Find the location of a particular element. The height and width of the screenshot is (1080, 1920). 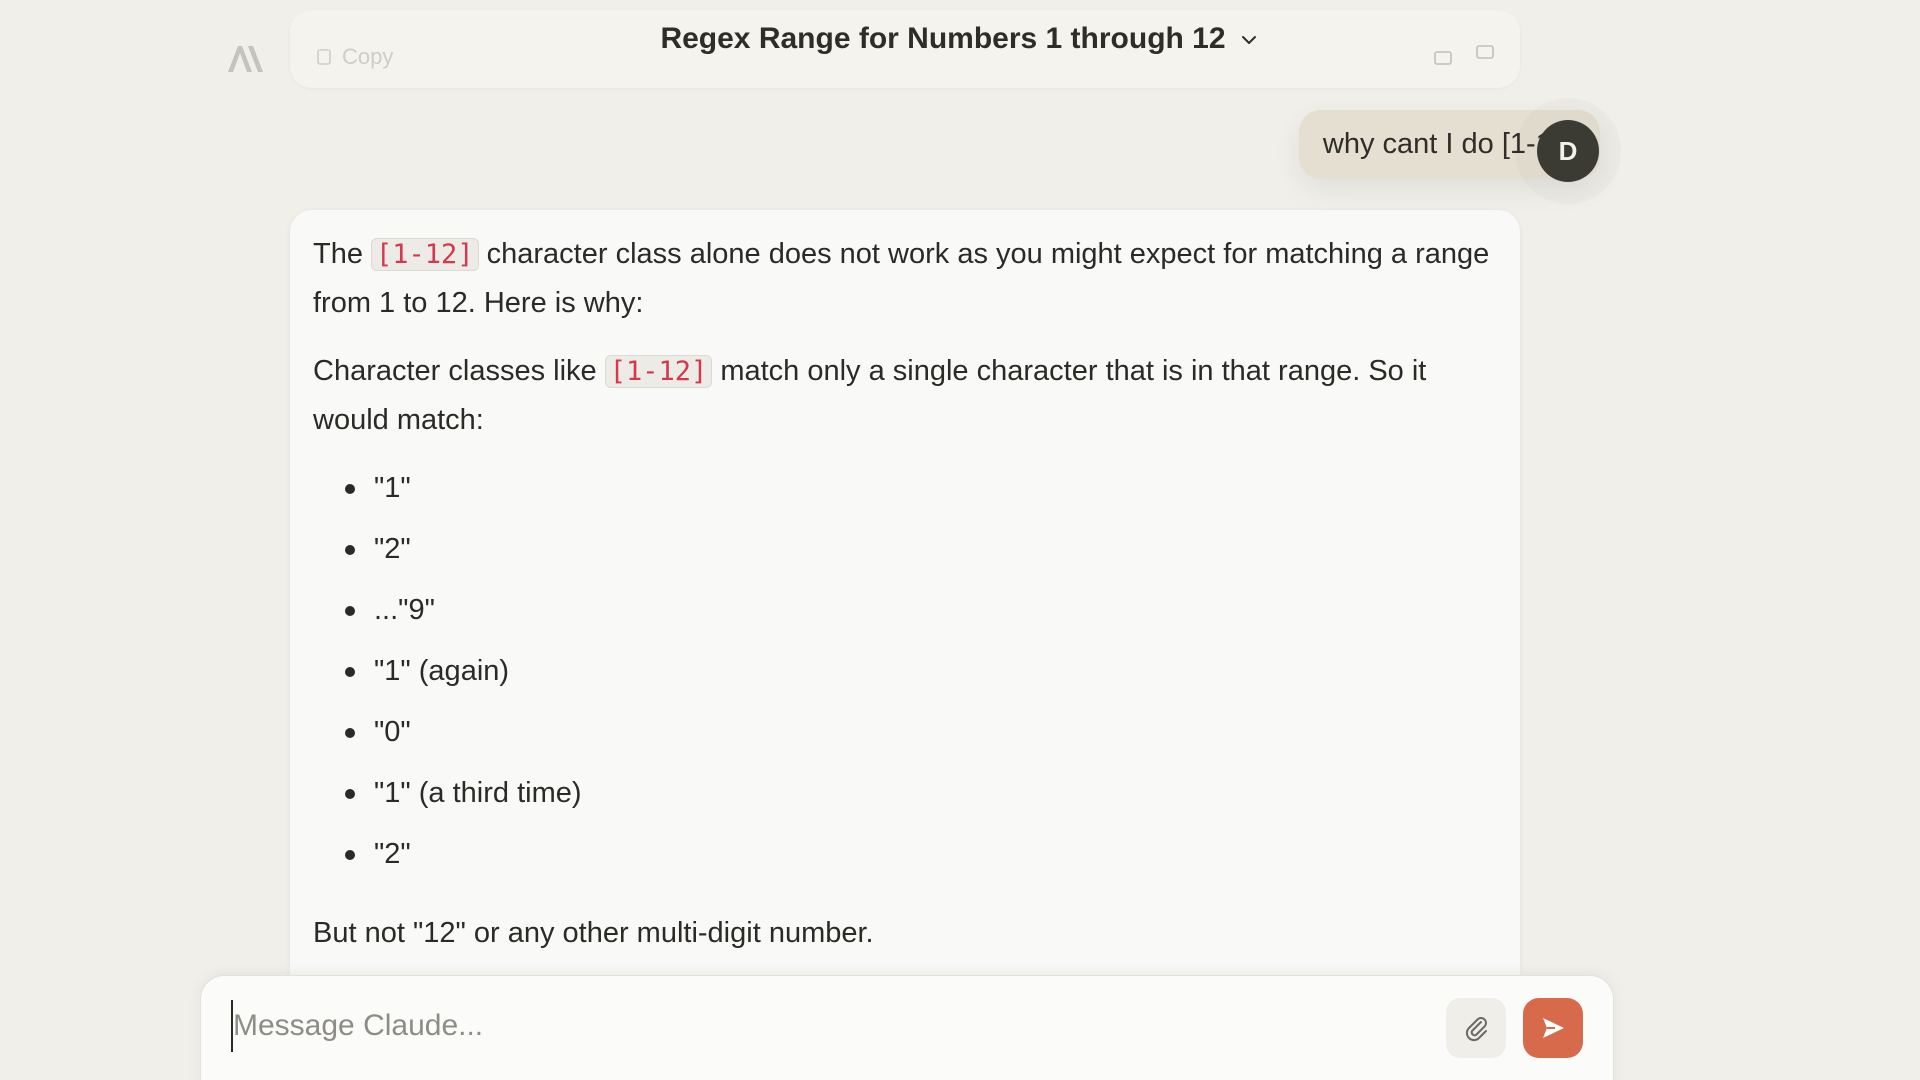

attach-button is located at coordinates (1476, 1028).